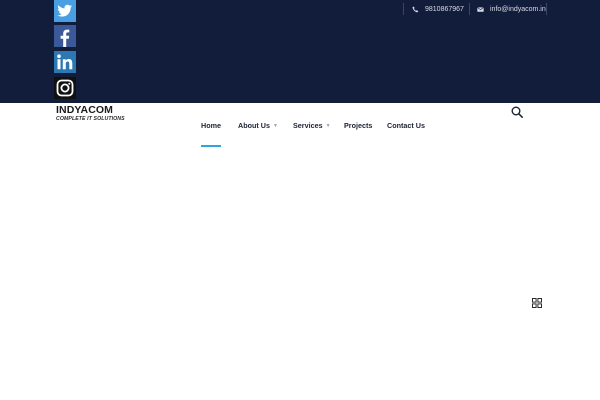 This screenshot has height=400, width=600. Describe the element at coordinates (90, 119) in the screenshot. I see `logo-tagline: COMPLETE IT SOLUTIONS` at that location.